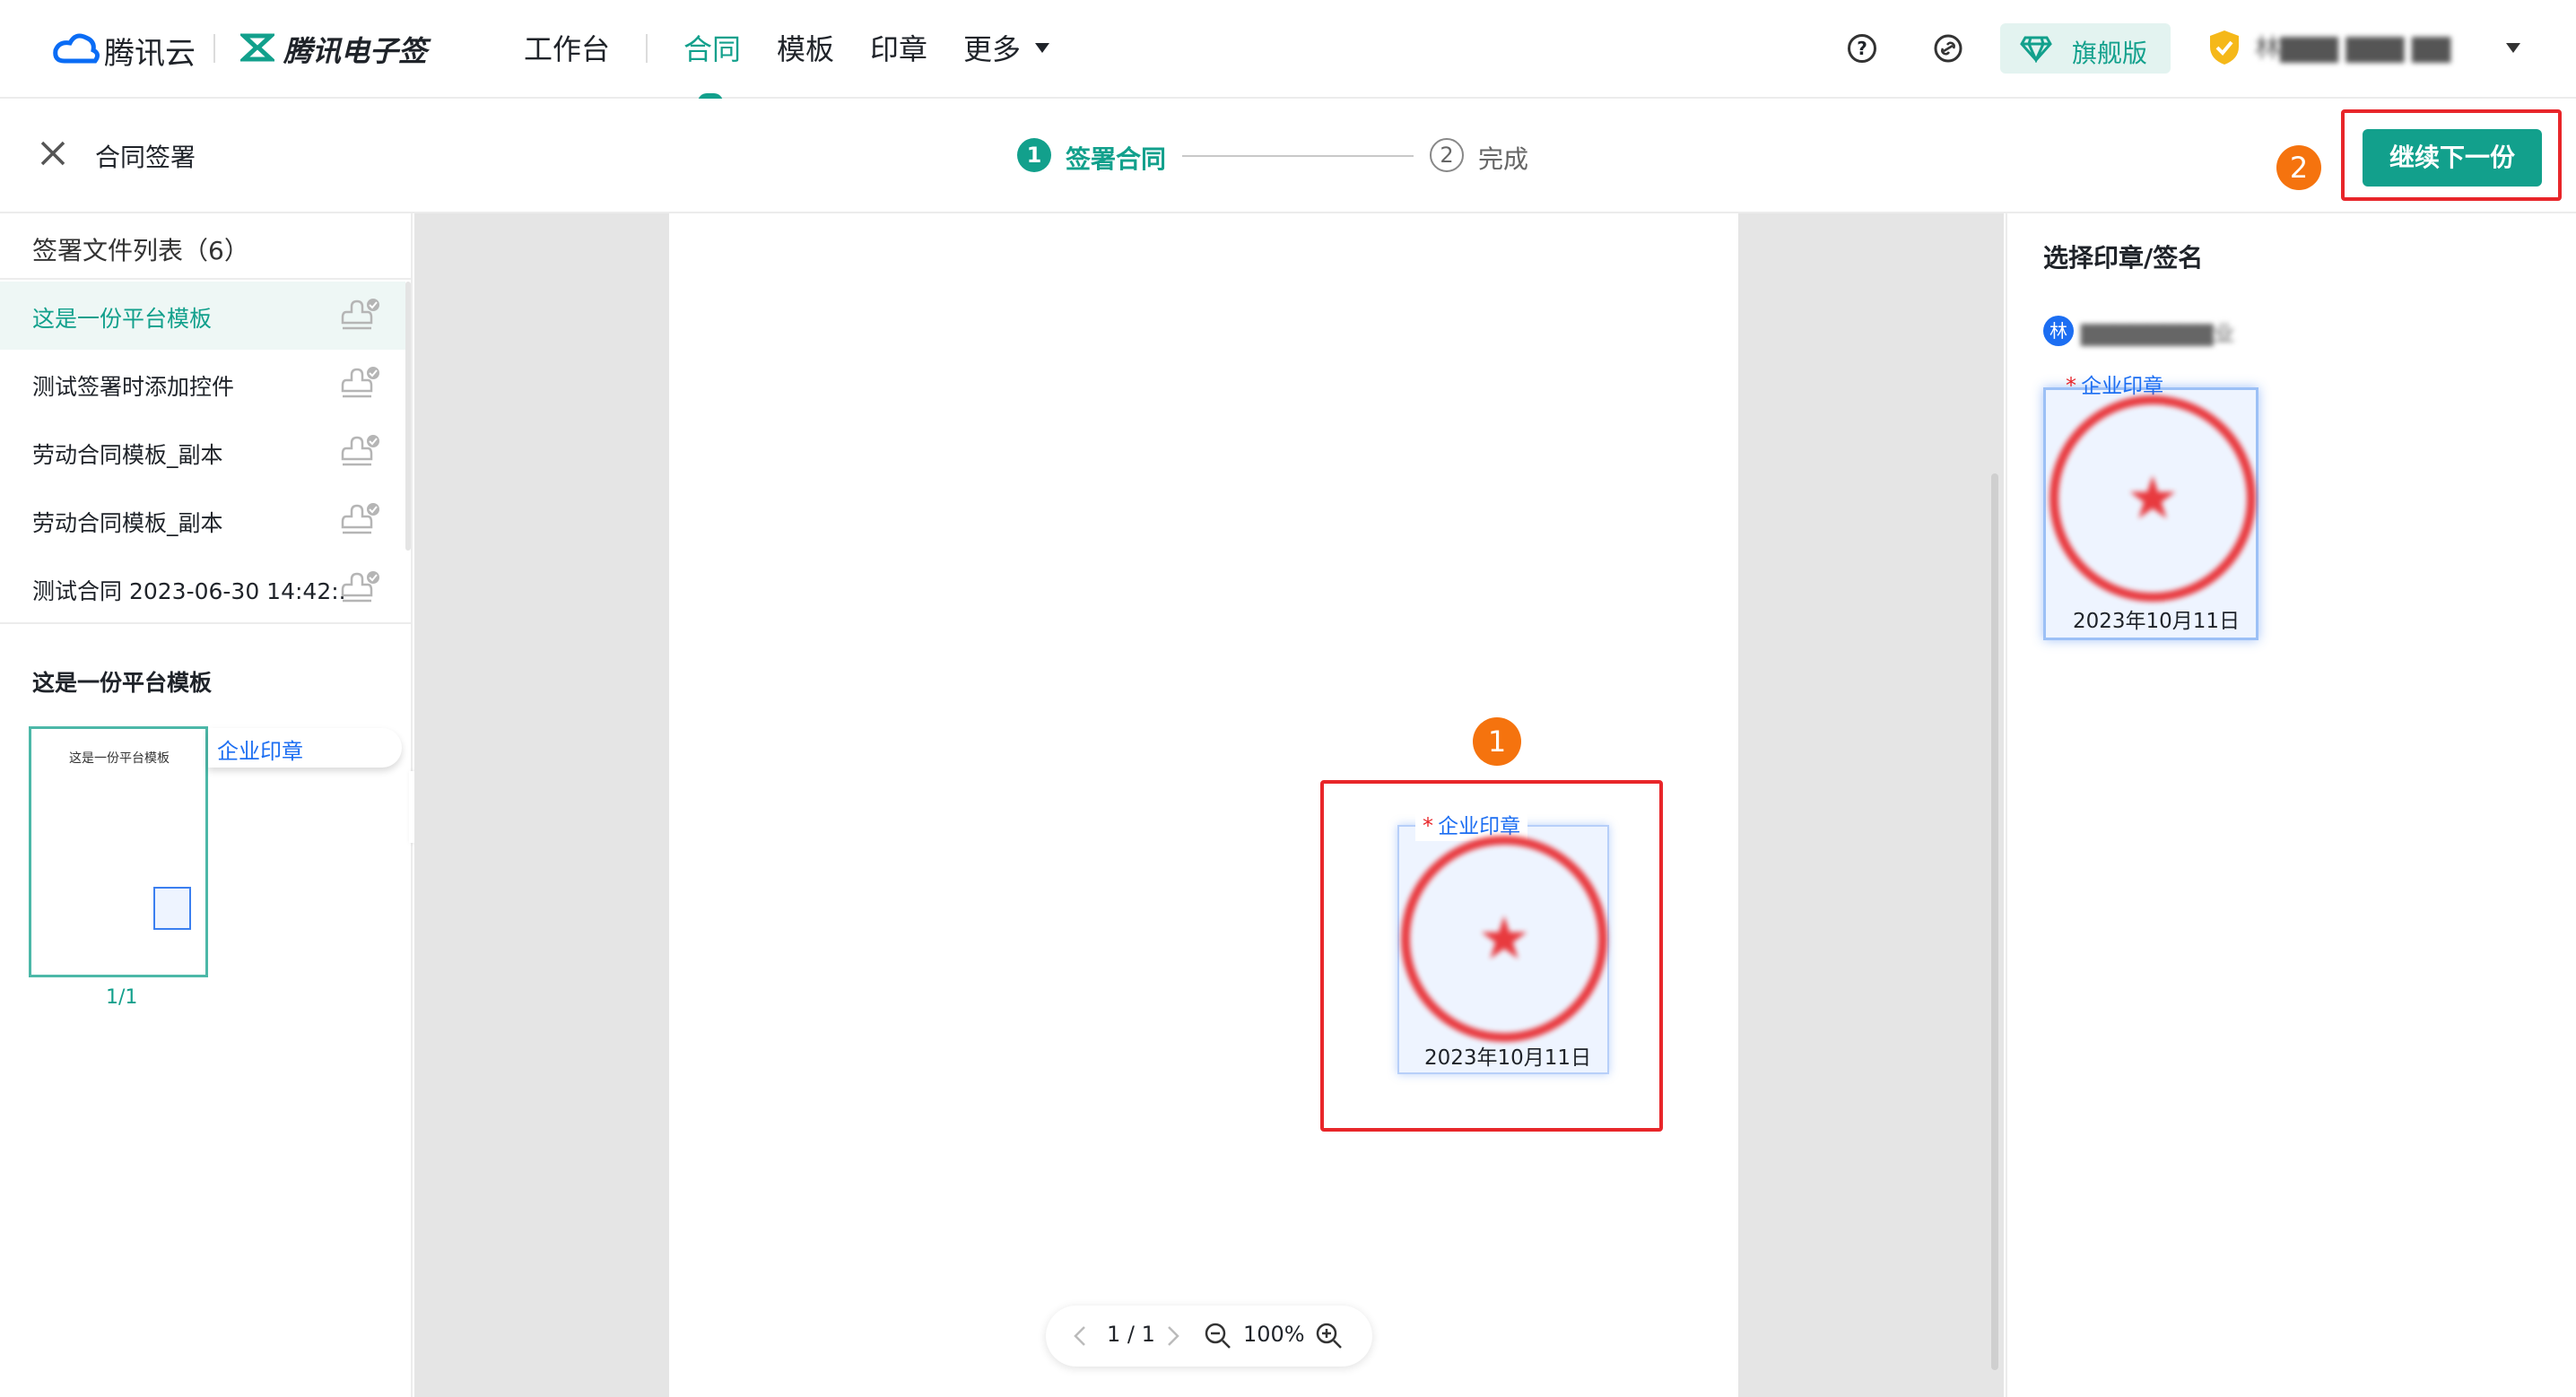 The height and width of the screenshot is (1397, 2576). I want to click on thumbnail-seal-box, so click(172, 908).